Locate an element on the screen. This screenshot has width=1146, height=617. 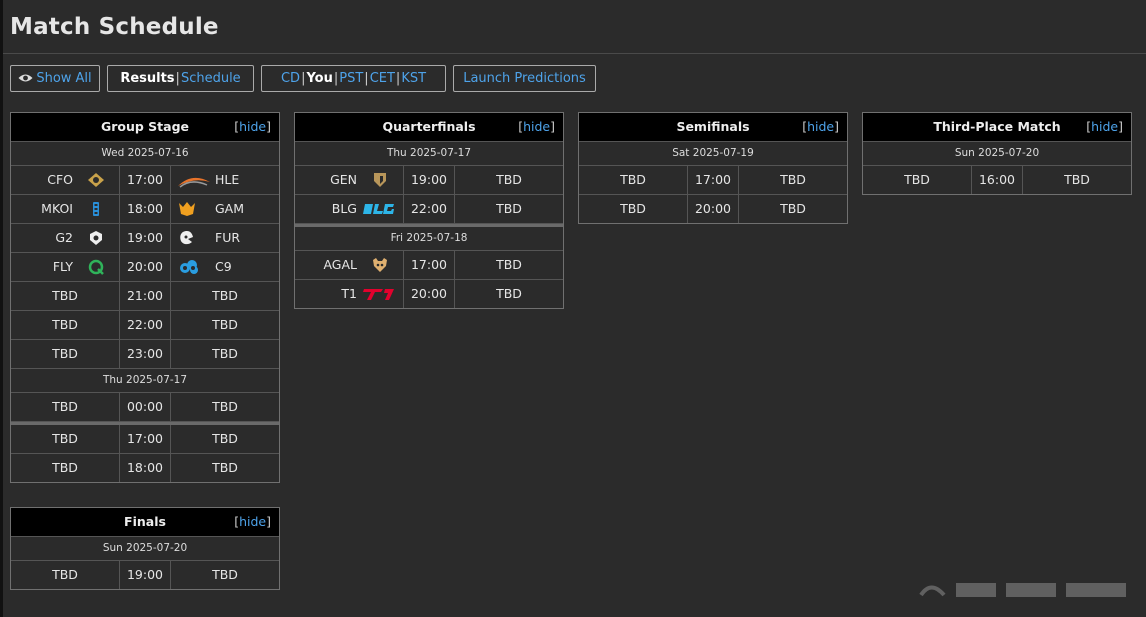
team1-name: BLG is located at coordinates (344, 208).